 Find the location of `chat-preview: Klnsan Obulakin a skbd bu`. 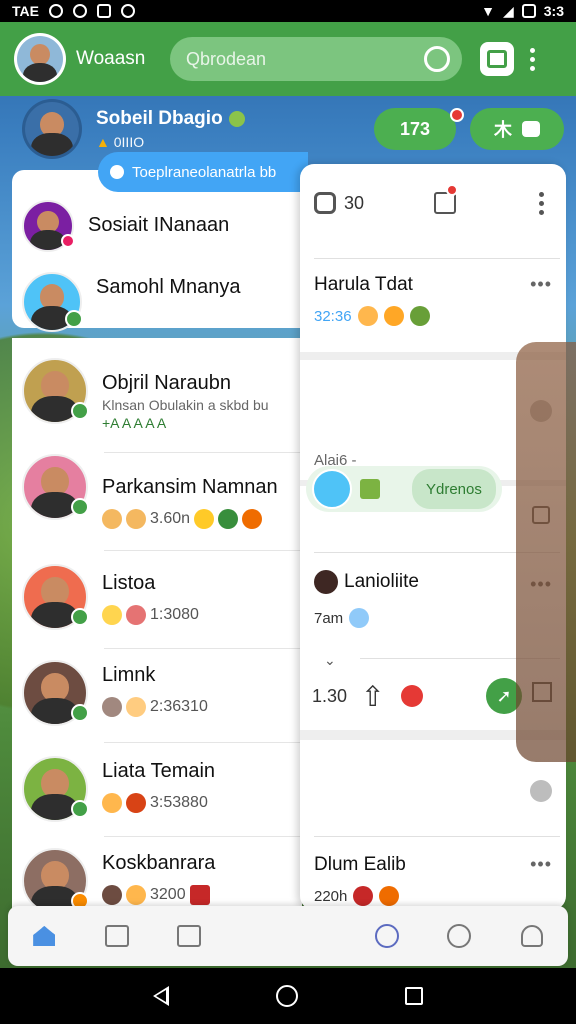

chat-preview: Klnsan Obulakin a skbd bu is located at coordinates (185, 405).